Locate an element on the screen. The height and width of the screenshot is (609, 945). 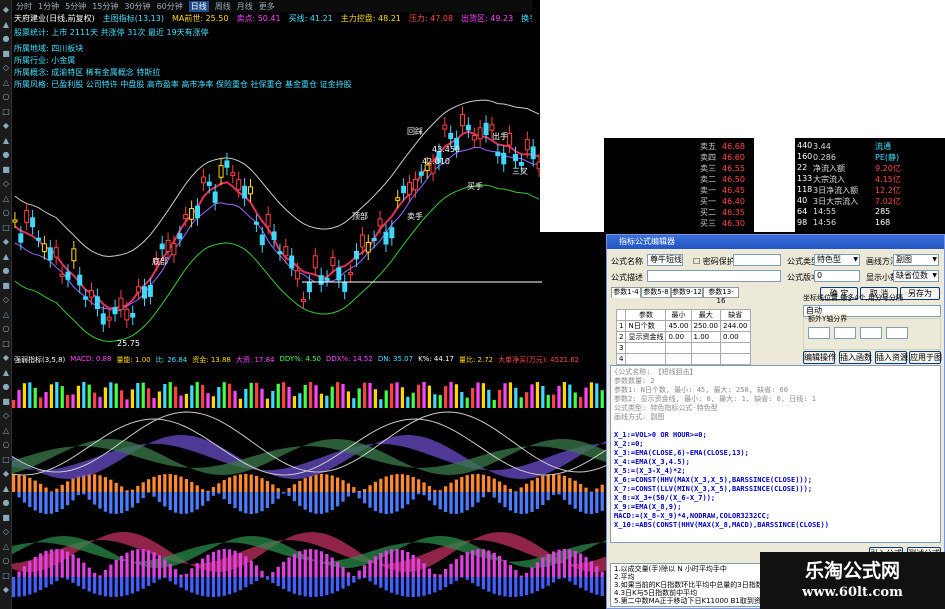
param-cell: 244.00 is located at coordinates (735, 326).